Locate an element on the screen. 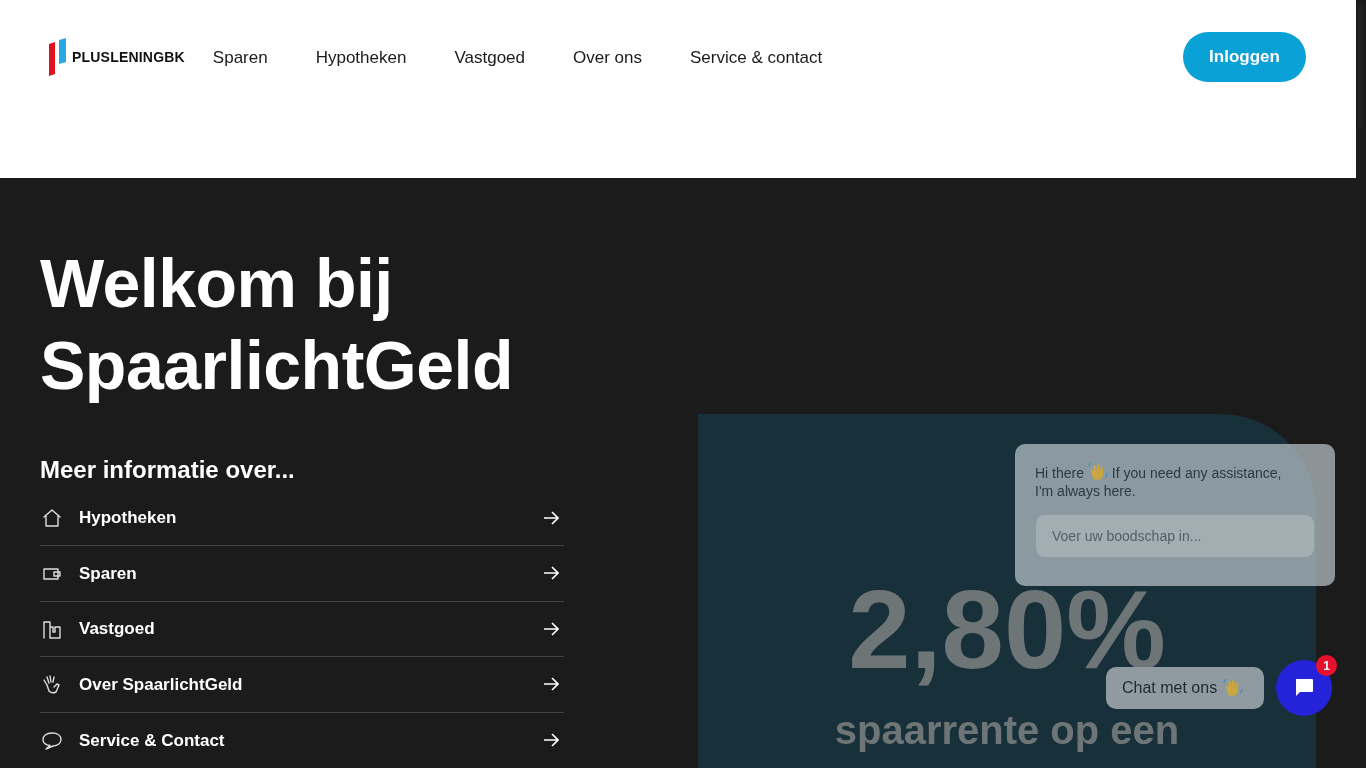  chat-icon is located at coordinates (1304, 688).